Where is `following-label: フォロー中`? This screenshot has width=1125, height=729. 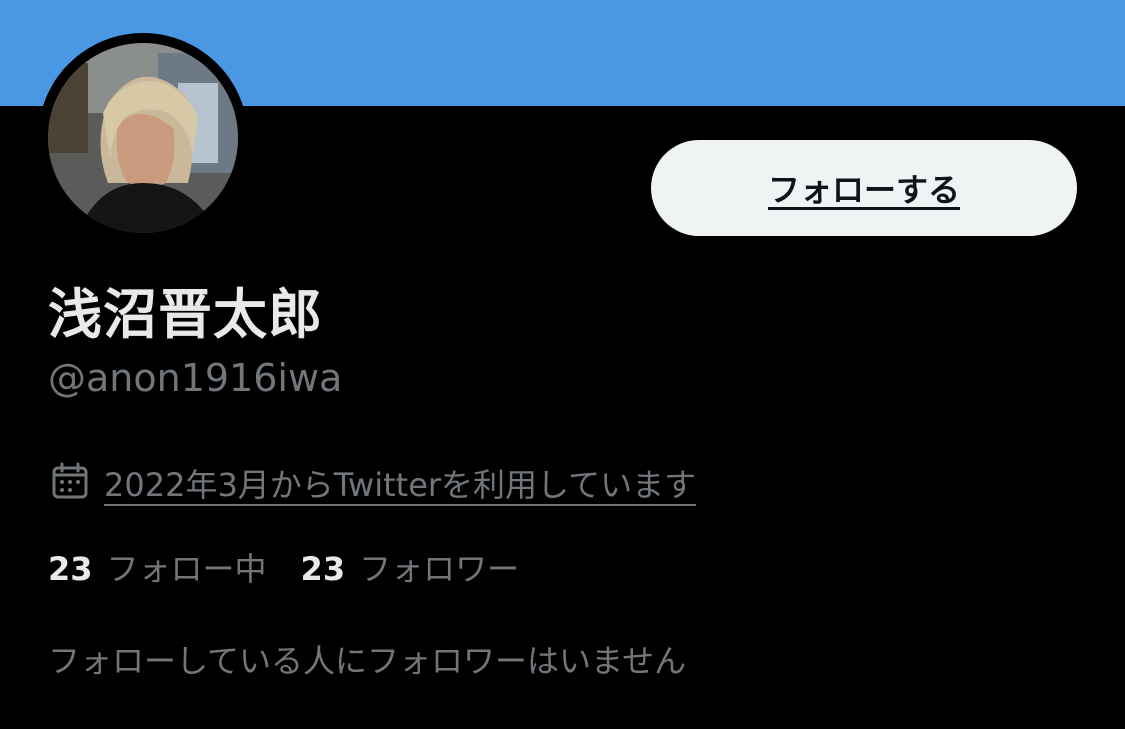 following-label: フォロー中 is located at coordinates (186, 569).